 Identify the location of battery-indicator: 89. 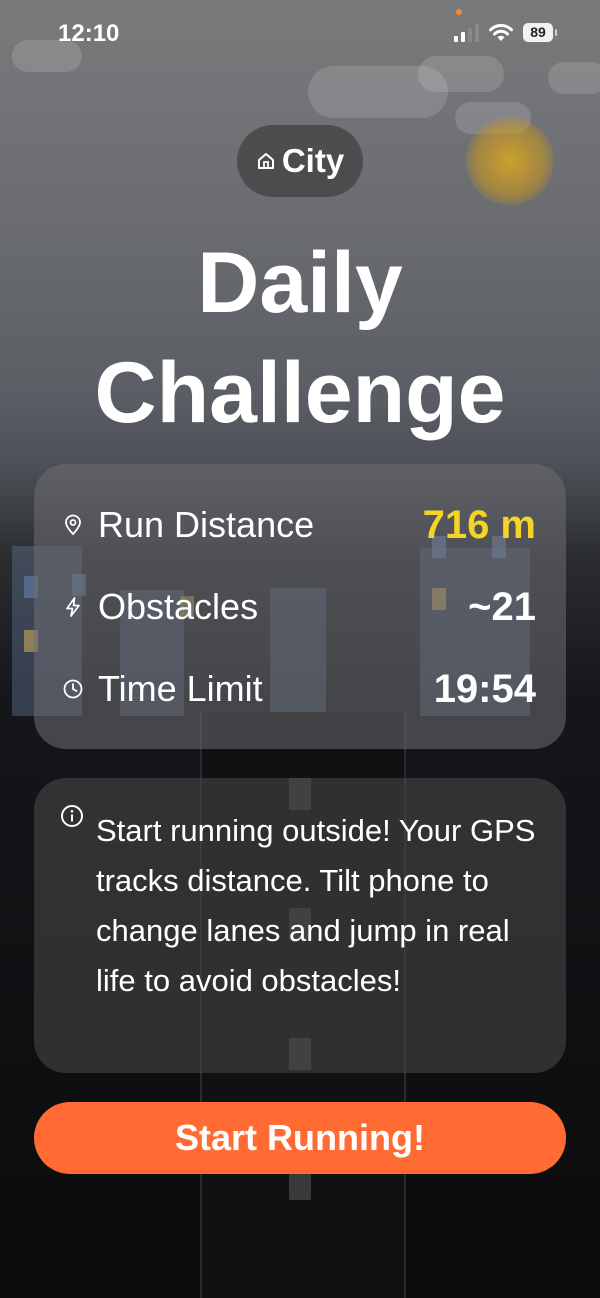
(540, 32).